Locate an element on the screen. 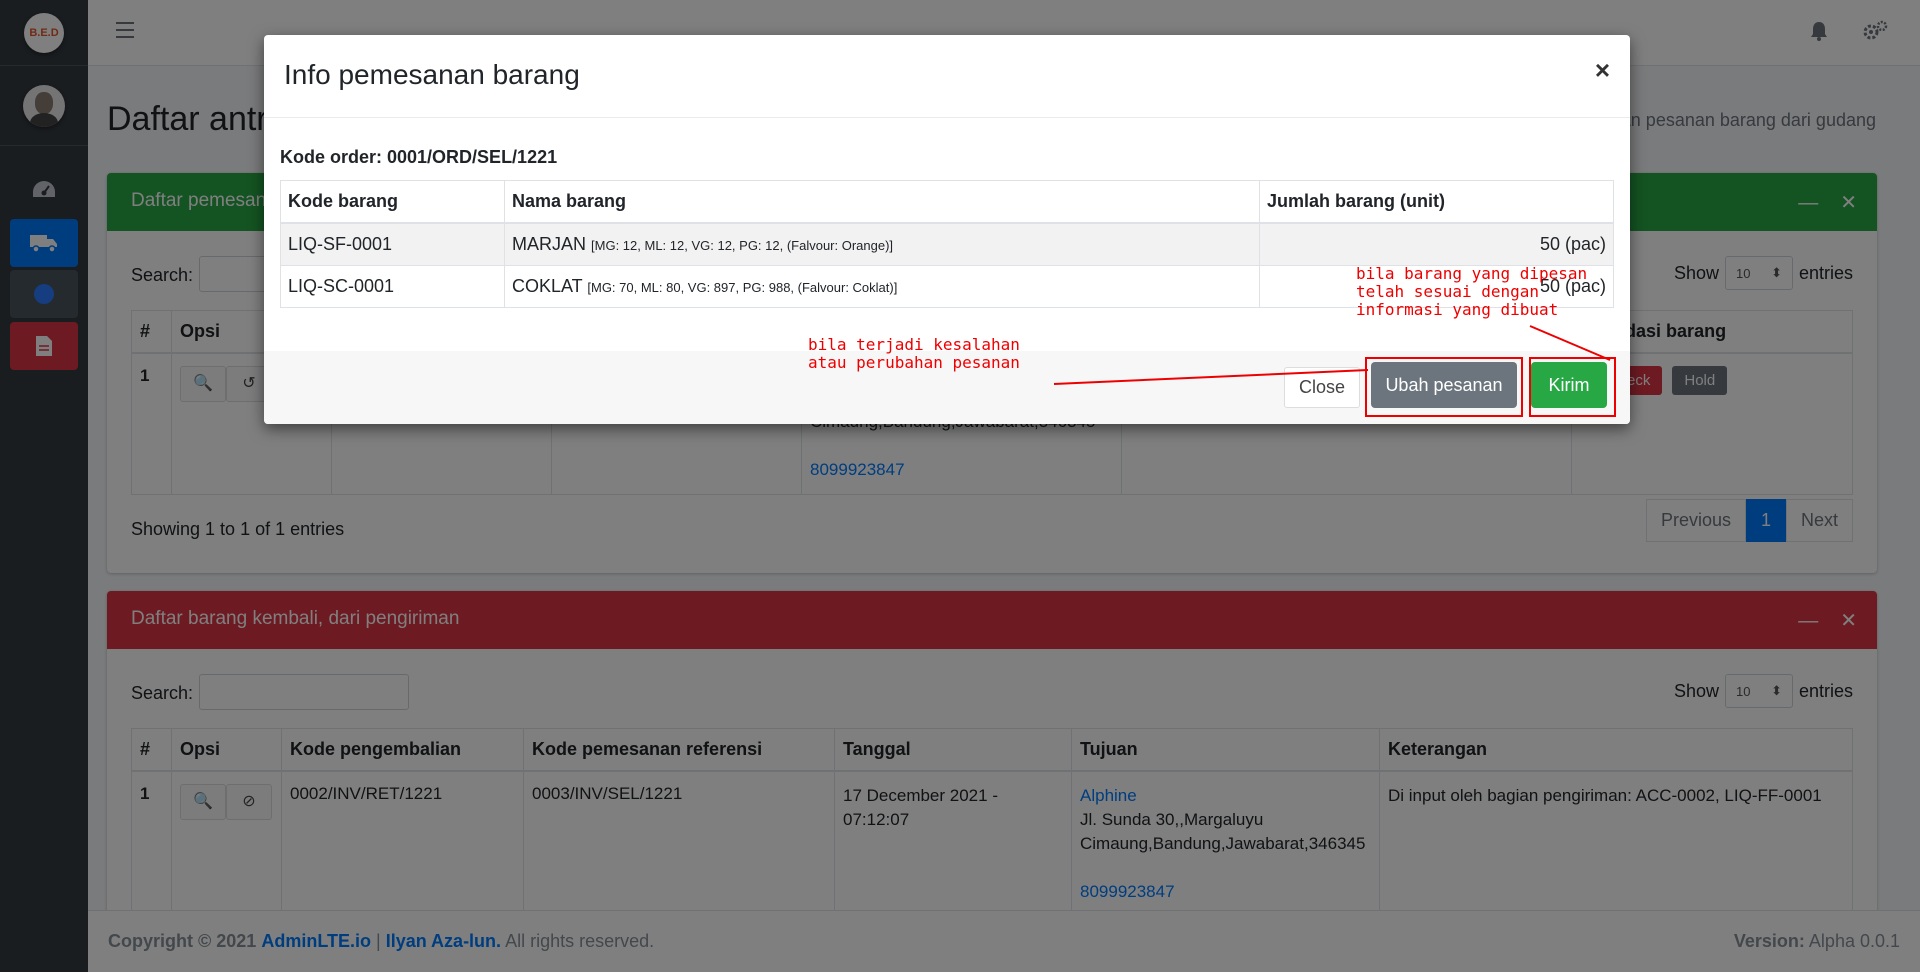  kode-order: Kode order: 0001/ORD/SEL/1221 is located at coordinates (419, 157).